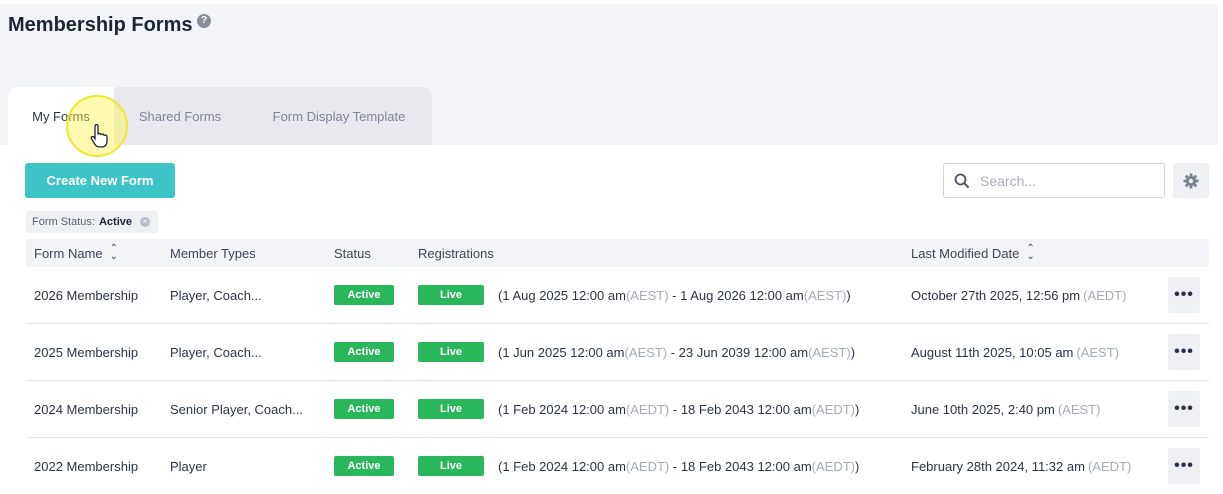 The image size is (1223, 494). Describe the element at coordinates (86, 409) in the screenshot. I see `form-name: 2024 Membership` at that location.